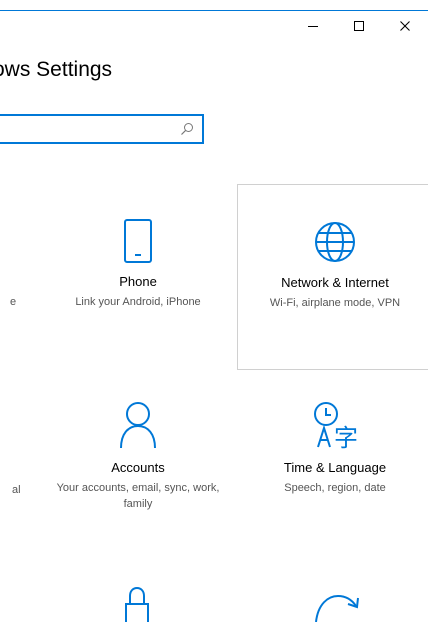 Image resolution: width=428 pixels, height=627 pixels. I want to click on tile-time-language: 字 Time & Language Speech, region, date, so click(332, 463).